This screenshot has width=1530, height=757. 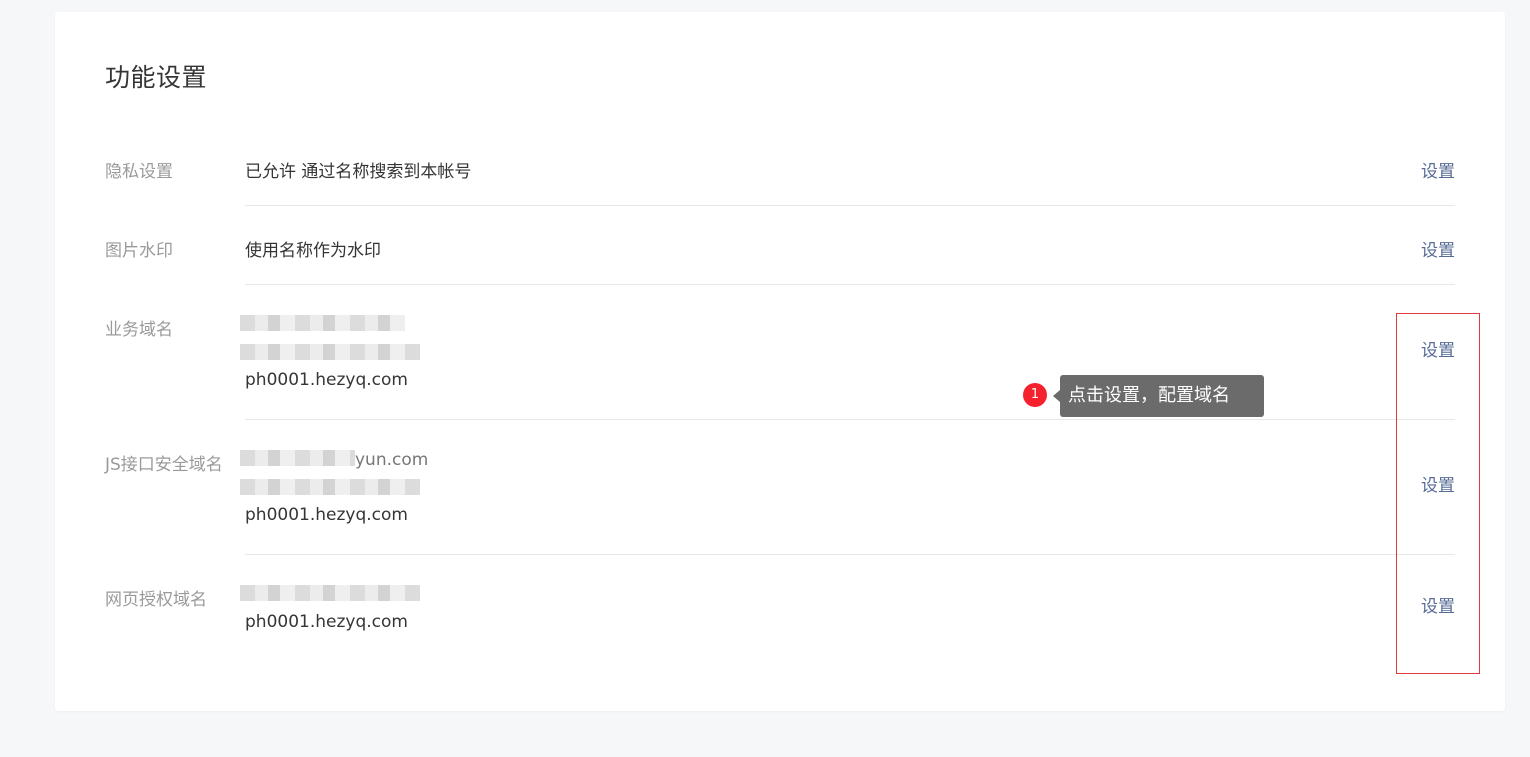 I want to click on oauth-domain-value: ph0001.hezyq.com, so click(x=326, y=622).